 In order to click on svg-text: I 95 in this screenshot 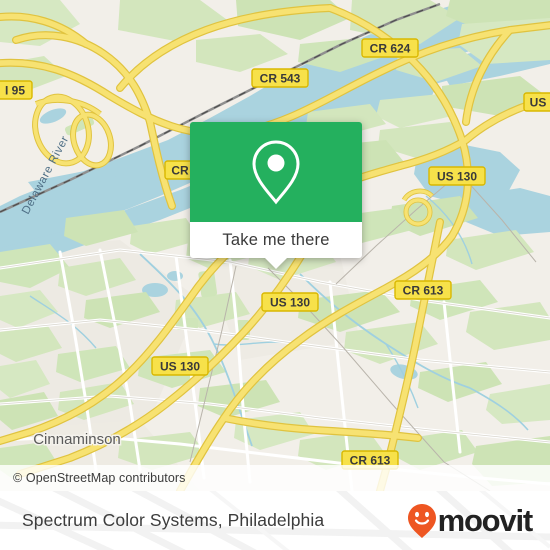, I will do `click(15, 91)`.